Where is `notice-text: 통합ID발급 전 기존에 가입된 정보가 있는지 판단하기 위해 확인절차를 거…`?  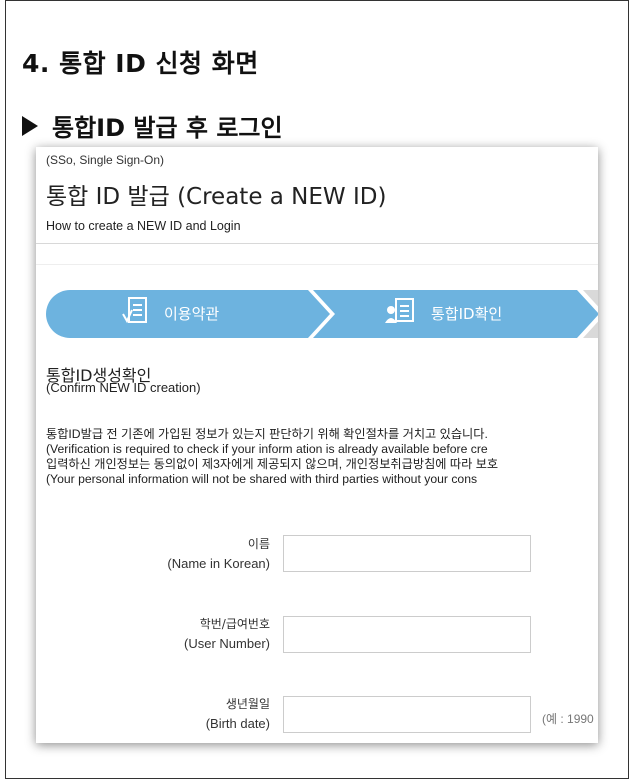 notice-text: 통합ID발급 전 기존에 가입된 정보가 있는지 판단하기 위해 확인절차를 거… is located at coordinates (272, 457).